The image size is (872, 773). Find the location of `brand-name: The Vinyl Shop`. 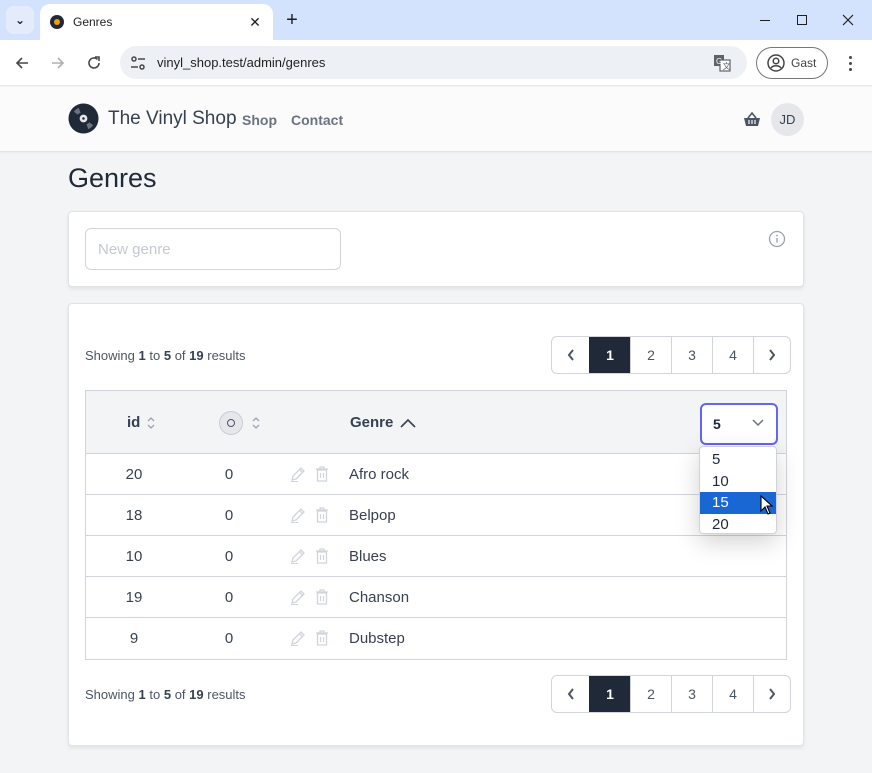

brand-name: The Vinyl Shop is located at coordinates (172, 119).